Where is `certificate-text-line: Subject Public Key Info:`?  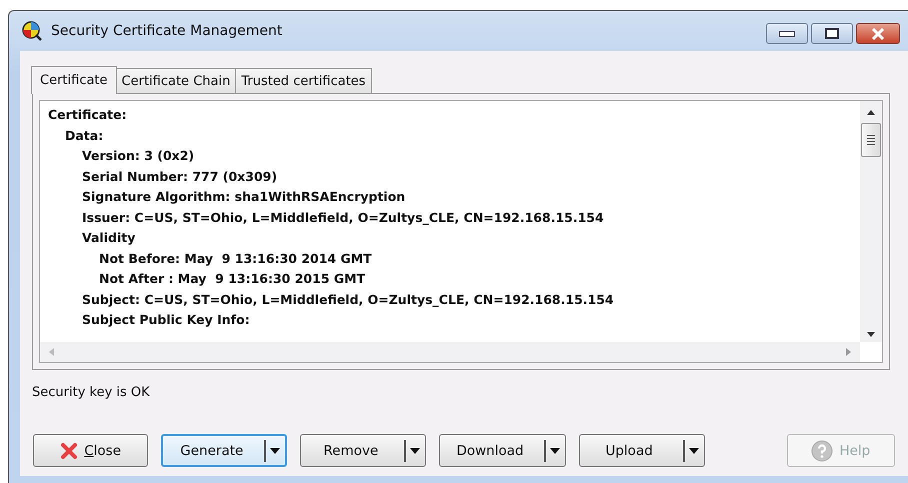
certificate-text-line: Subject Public Key Info: is located at coordinates (166, 319).